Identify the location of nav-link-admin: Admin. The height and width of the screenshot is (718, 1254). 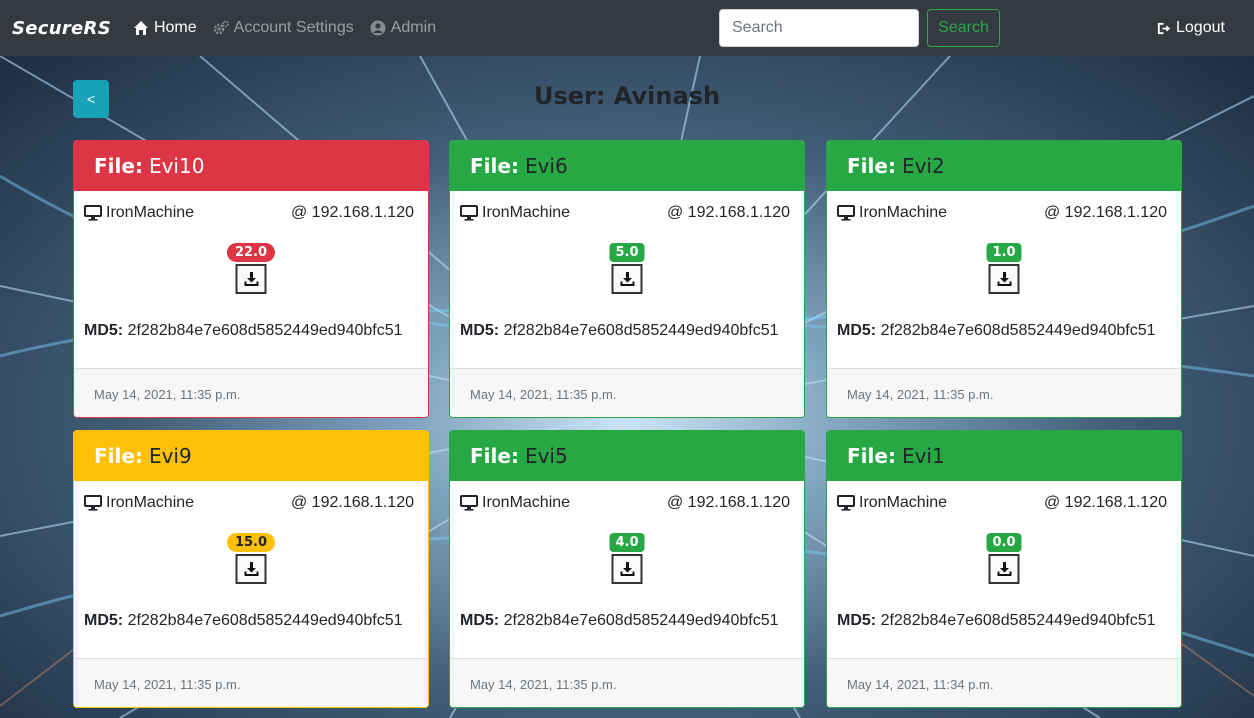
(403, 28).